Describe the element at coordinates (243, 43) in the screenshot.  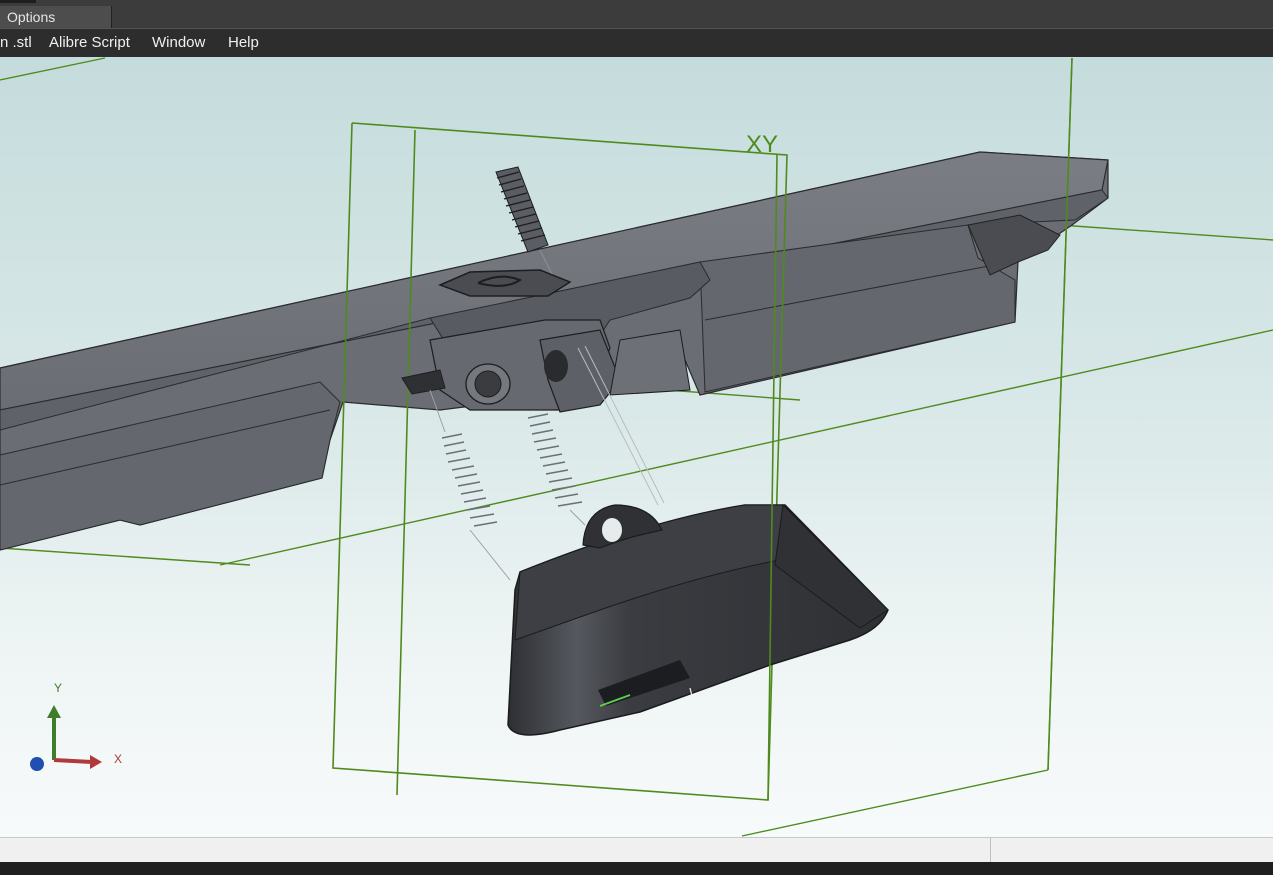
I see `menu-help: Help` at that location.